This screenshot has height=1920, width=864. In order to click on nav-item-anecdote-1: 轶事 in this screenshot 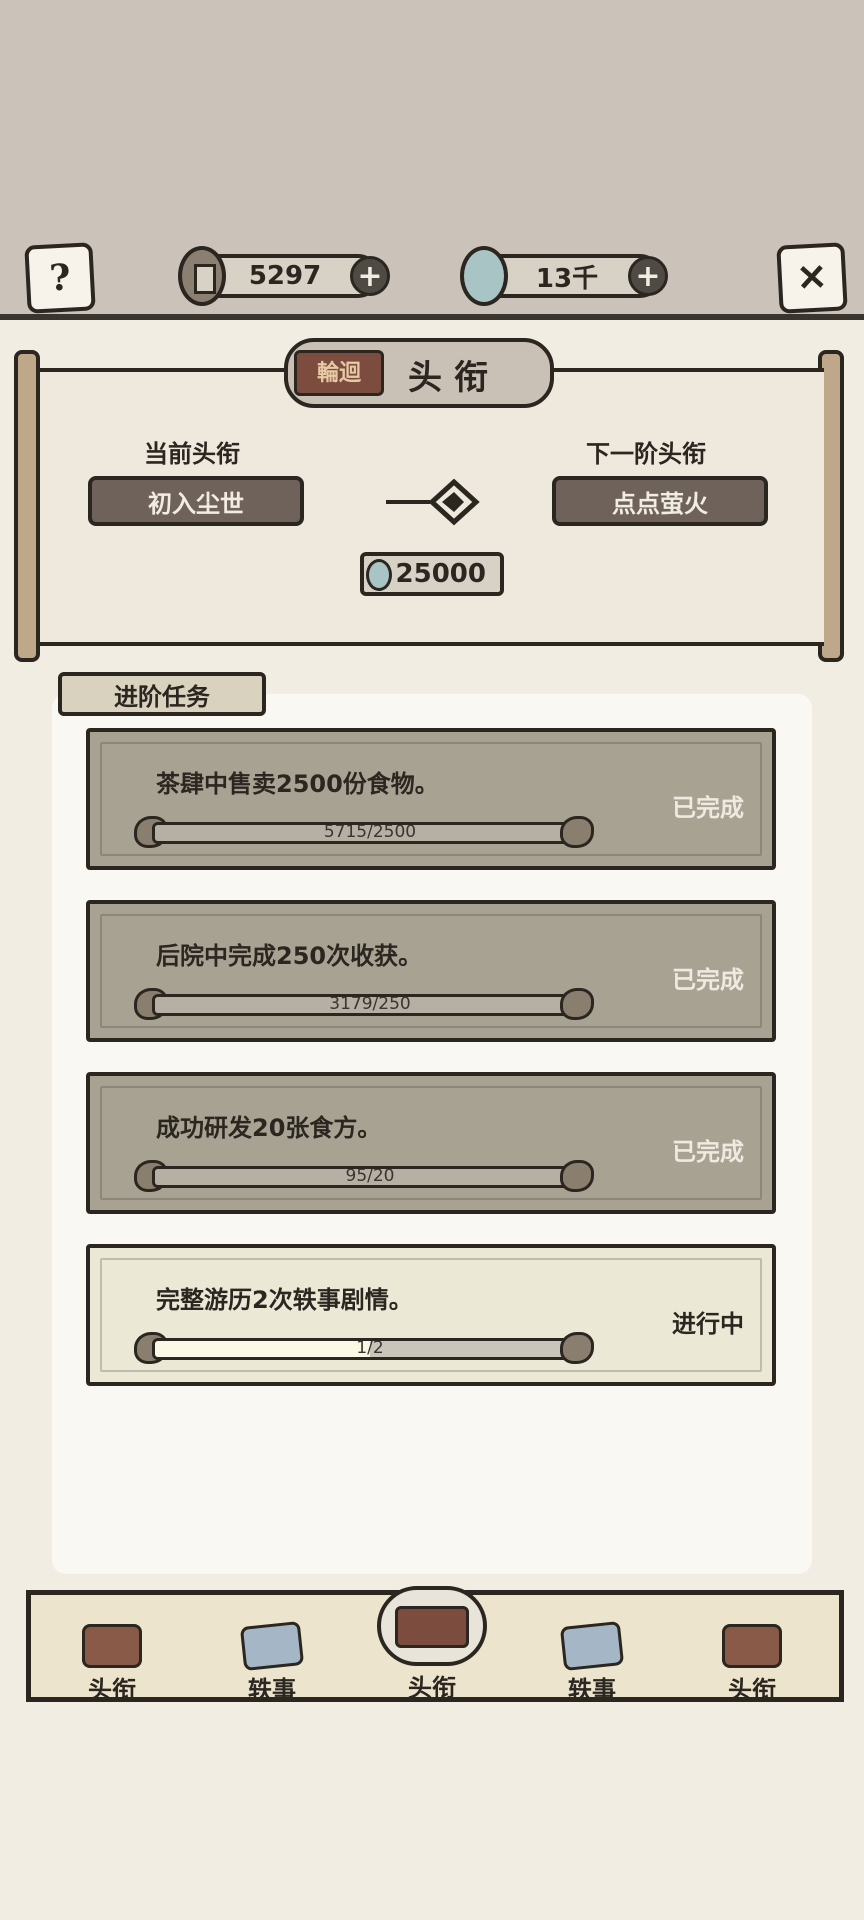, I will do `click(272, 1662)`.